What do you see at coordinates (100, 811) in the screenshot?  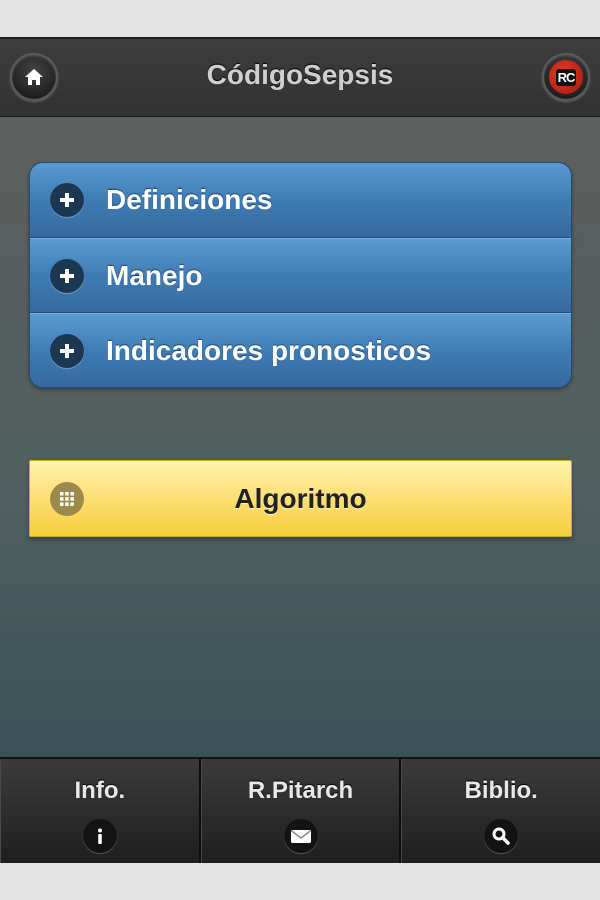 I see `tab-info: Info.` at bounding box center [100, 811].